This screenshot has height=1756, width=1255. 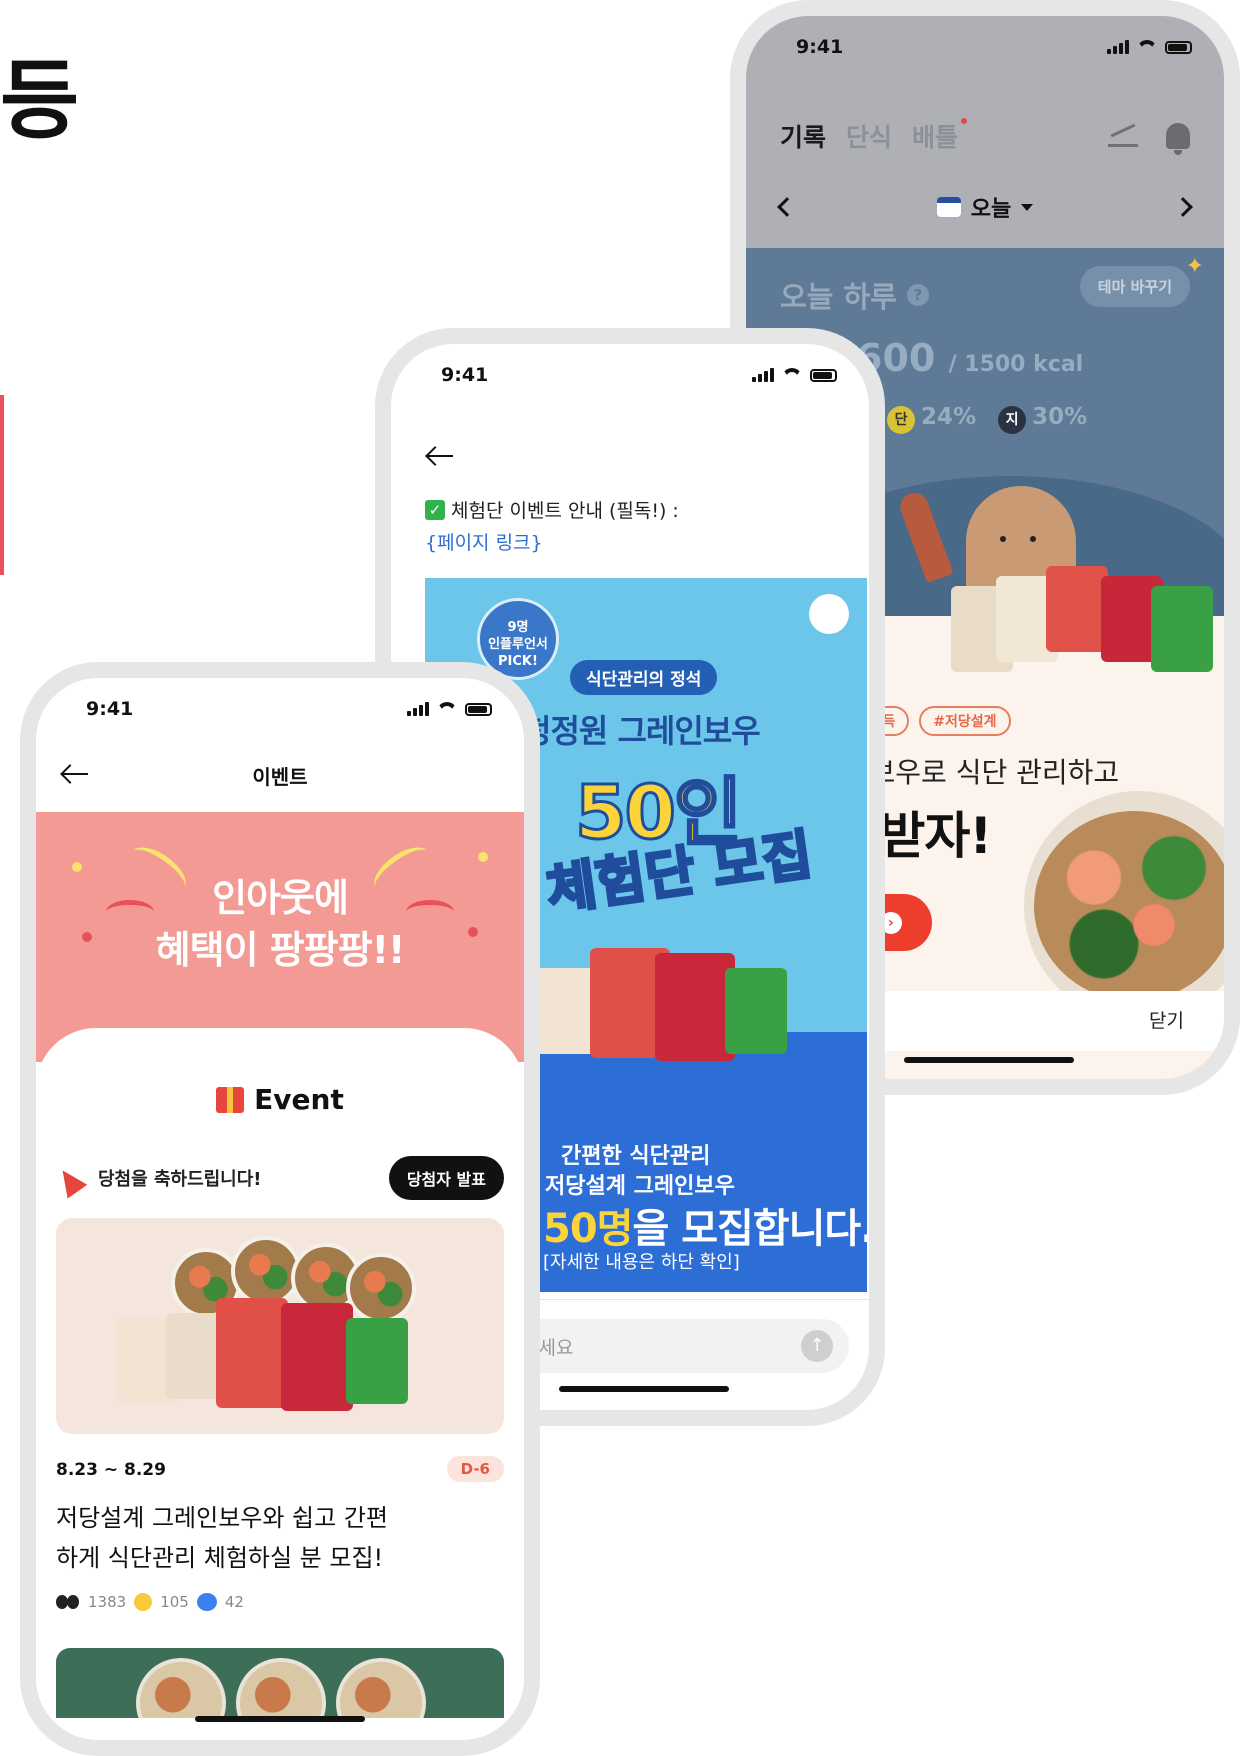 What do you see at coordinates (180, 1179) in the screenshot?
I see `winner-text: 당첨을 축하드립니다!` at bounding box center [180, 1179].